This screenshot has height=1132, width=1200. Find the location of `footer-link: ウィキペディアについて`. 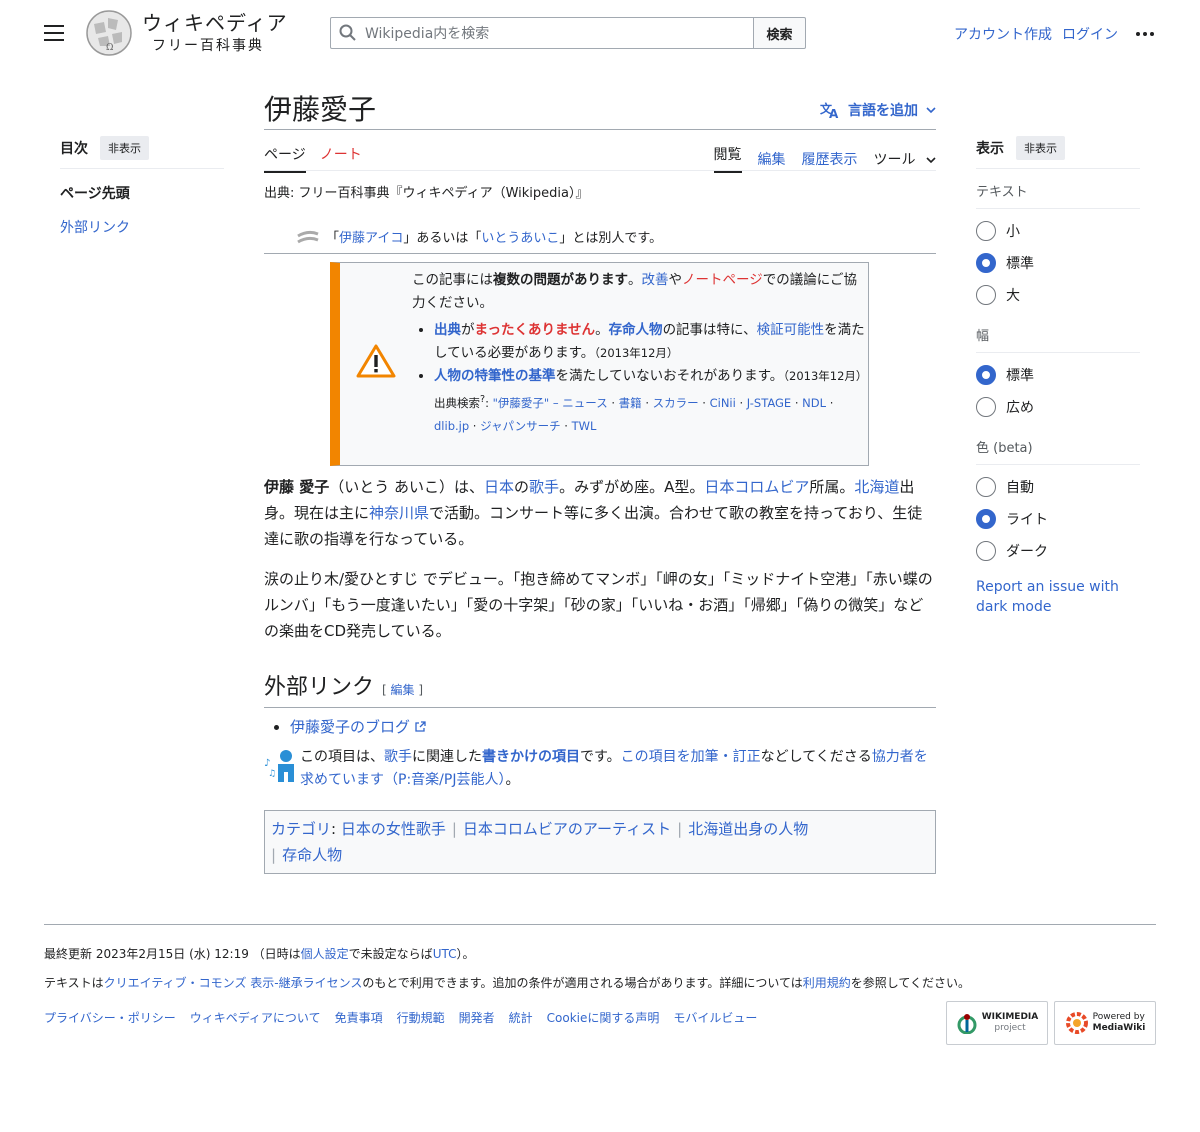

footer-link: ウィキペディアについて is located at coordinates (255, 1017).